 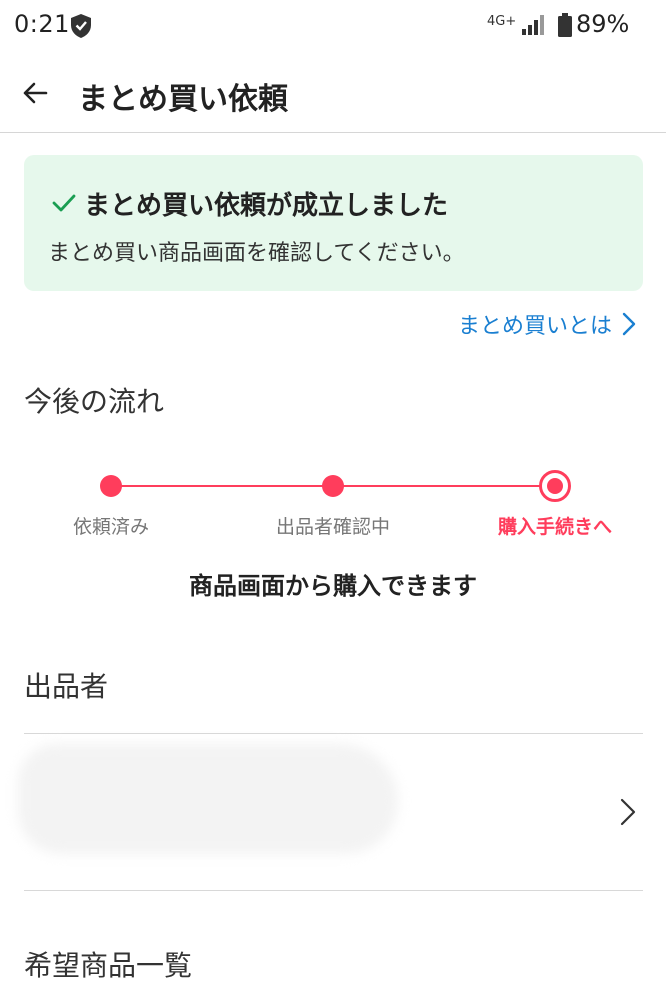 What do you see at coordinates (554, 527) in the screenshot?
I see `flow-step-label-current: 購入手続きへ` at bounding box center [554, 527].